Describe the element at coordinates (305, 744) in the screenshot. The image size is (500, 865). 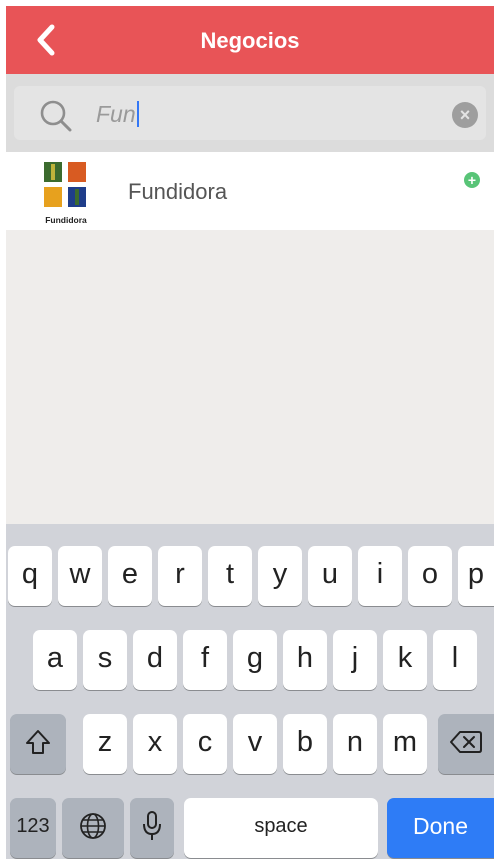
I see `key-b: b` at that location.